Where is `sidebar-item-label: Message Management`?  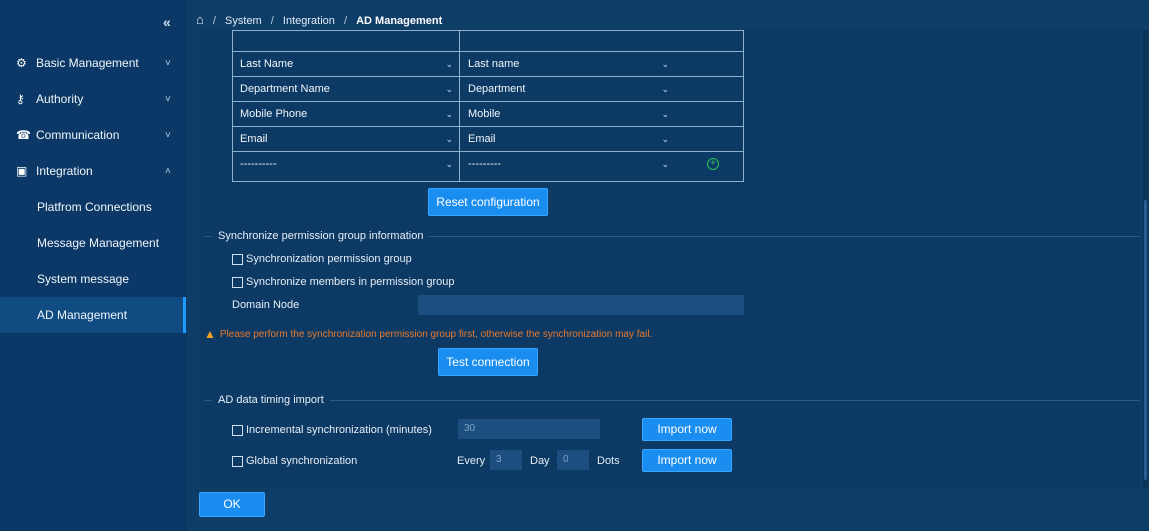 sidebar-item-label: Message Management is located at coordinates (98, 243).